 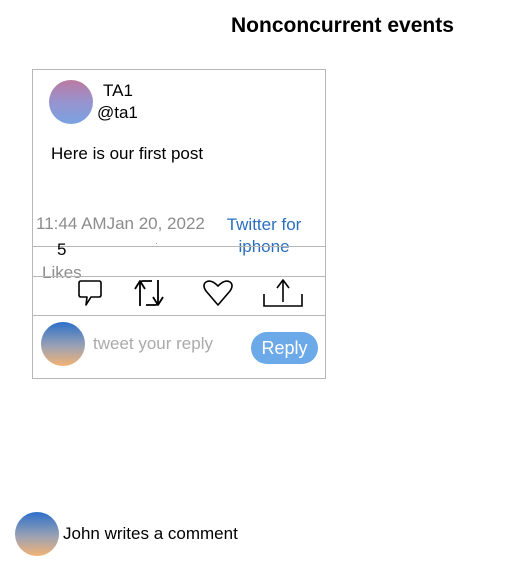 I want to click on post-timestamp: 11:44 AMJan 20, 2022, so click(x=120, y=223).